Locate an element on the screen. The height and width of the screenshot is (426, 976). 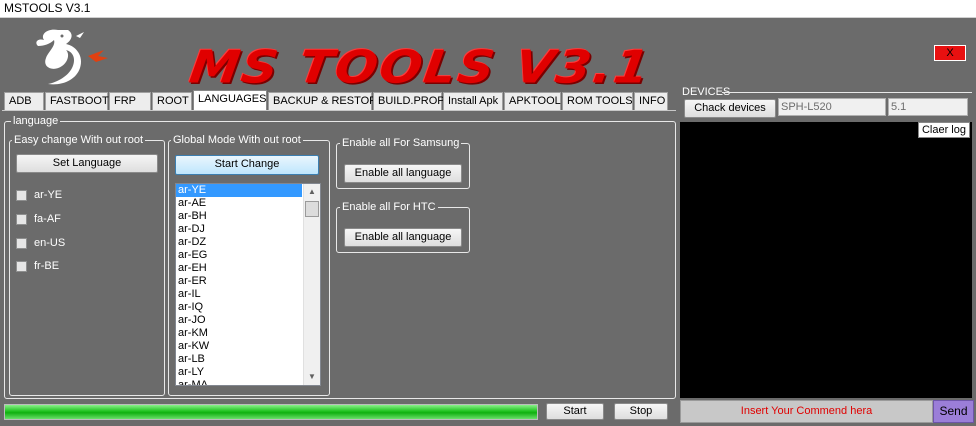
list-item: ar-EH is located at coordinates (239, 268).